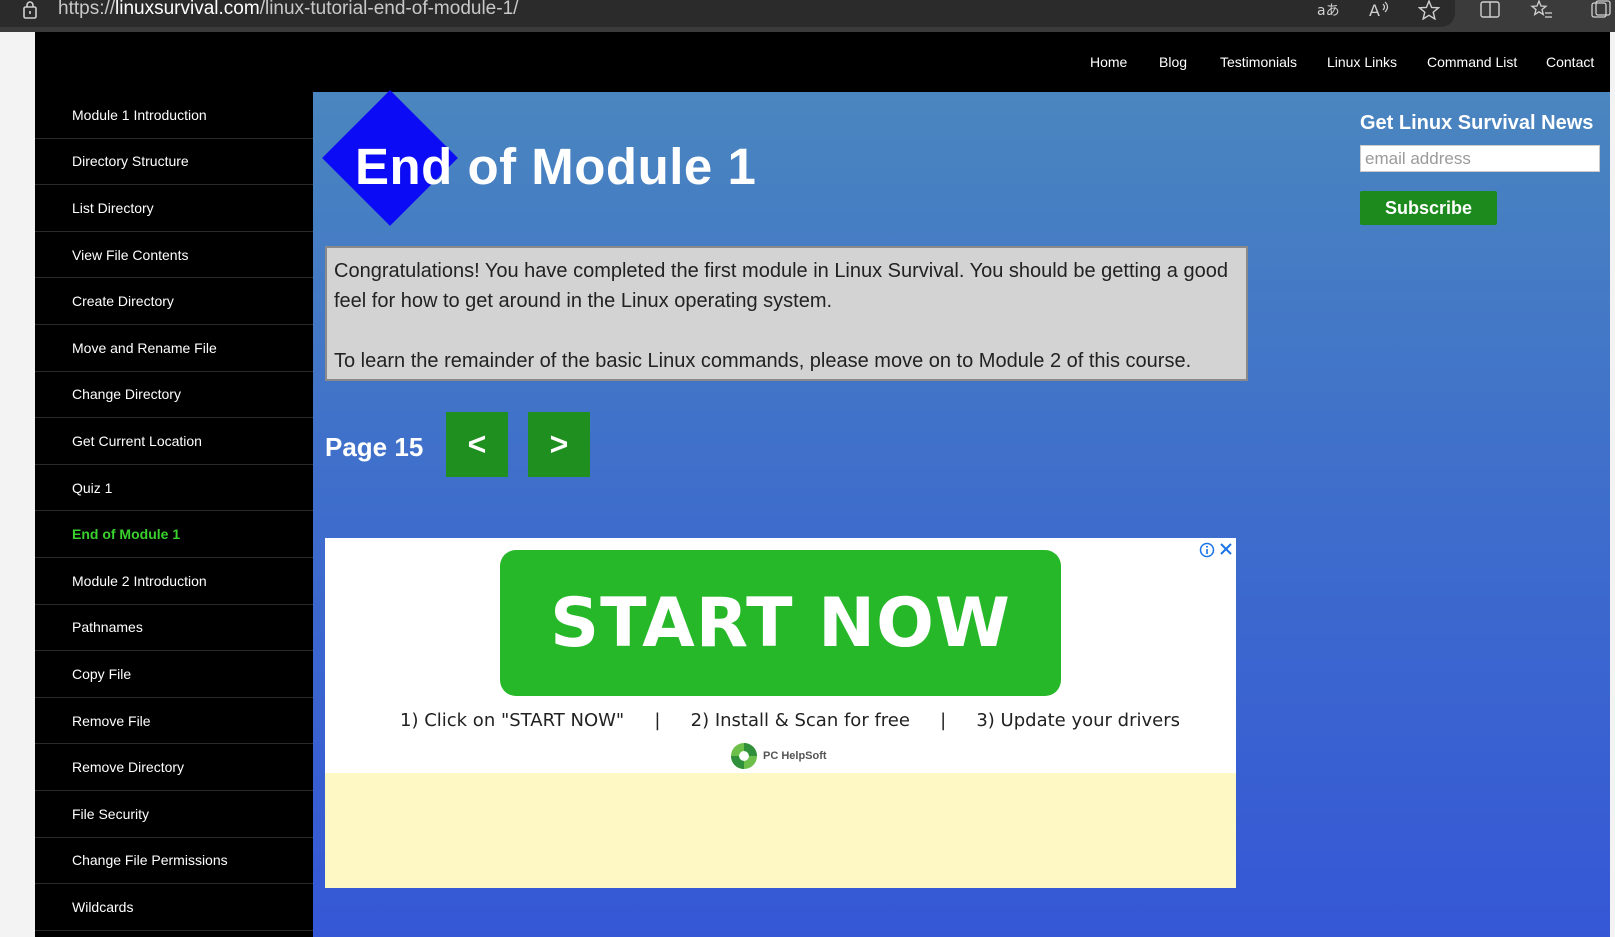  What do you see at coordinates (512, 720) in the screenshot?
I see `ad-step-1: 1) Click on "START NOW"` at bounding box center [512, 720].